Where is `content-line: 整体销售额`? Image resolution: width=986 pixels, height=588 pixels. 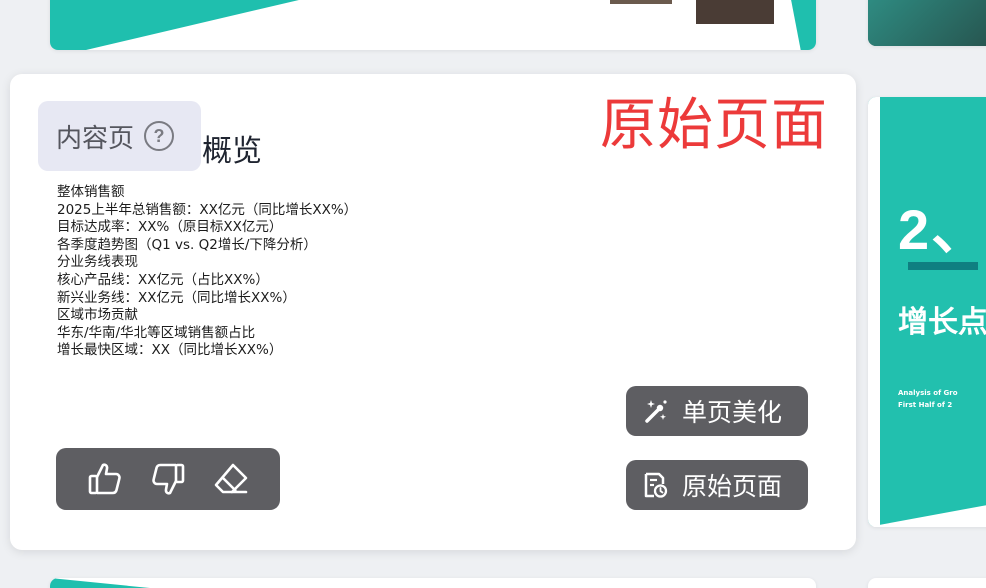
content-line: 整体销售额 is located at coordinates (91, 192).